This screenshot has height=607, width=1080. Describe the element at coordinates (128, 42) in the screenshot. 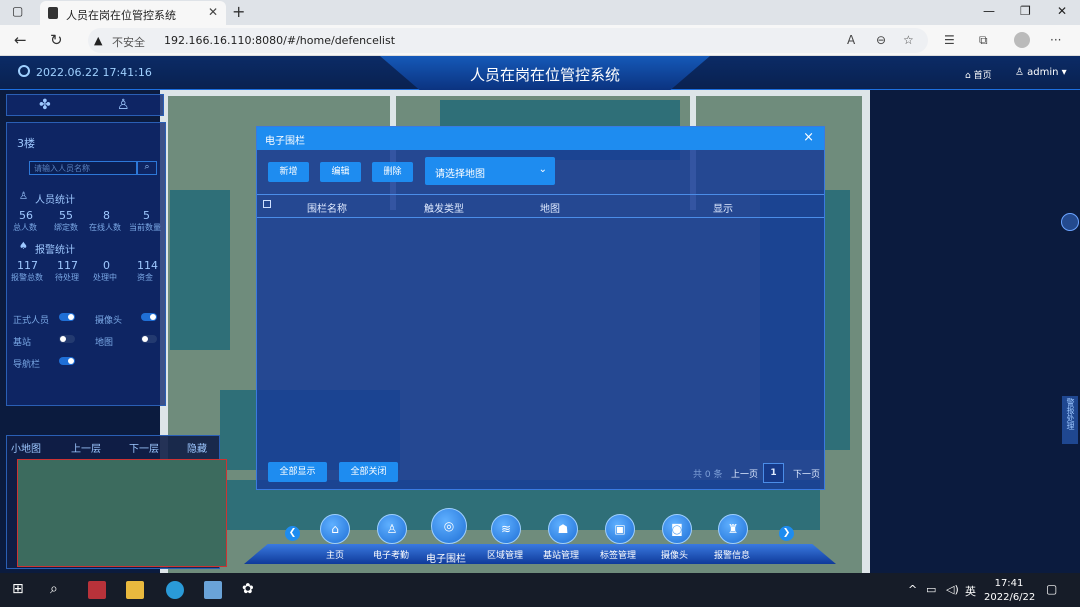

I see `security-label: 不安全` at that location.